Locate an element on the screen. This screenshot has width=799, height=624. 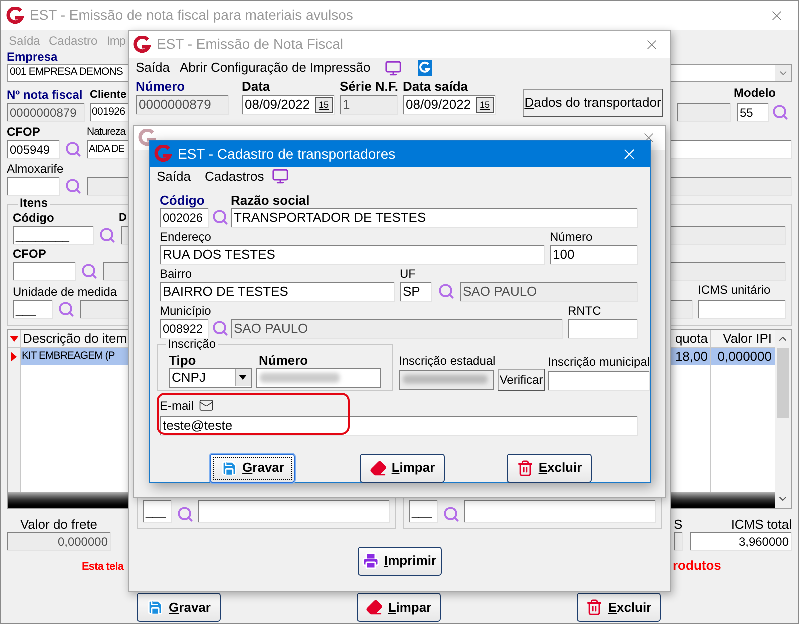
type-dropdown: CNPJ is located at coordinates (210, 378).